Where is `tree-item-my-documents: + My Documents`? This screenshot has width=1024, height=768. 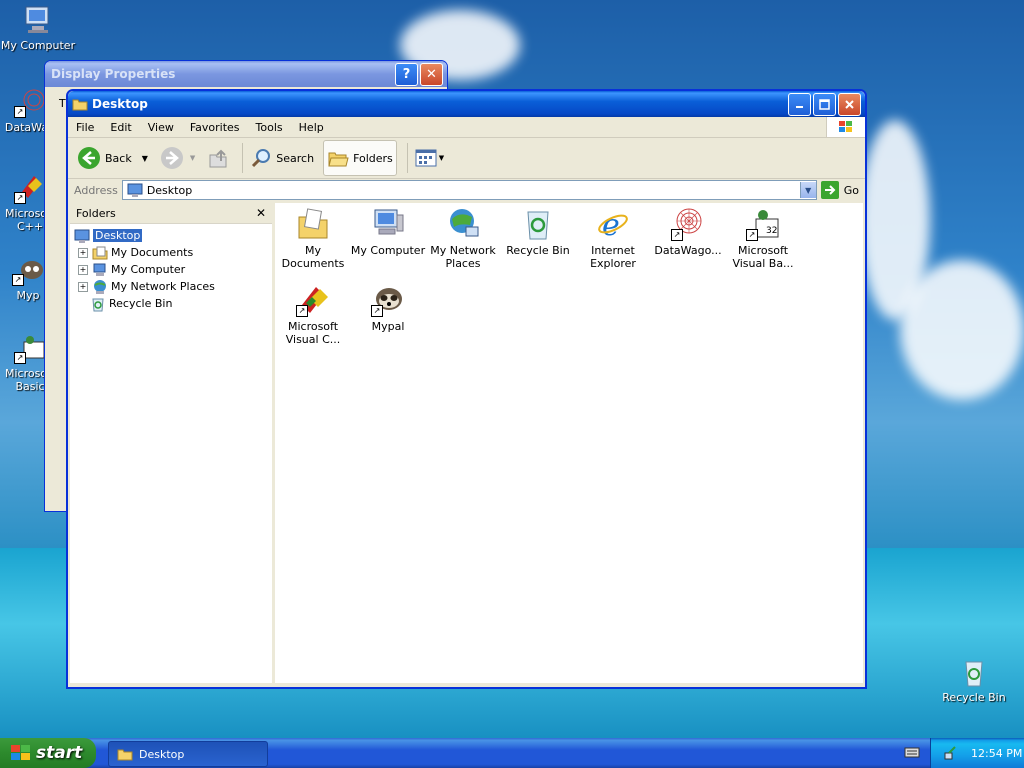 tree-item-my-documents: + My Documents is located at coordinates (173, 252).